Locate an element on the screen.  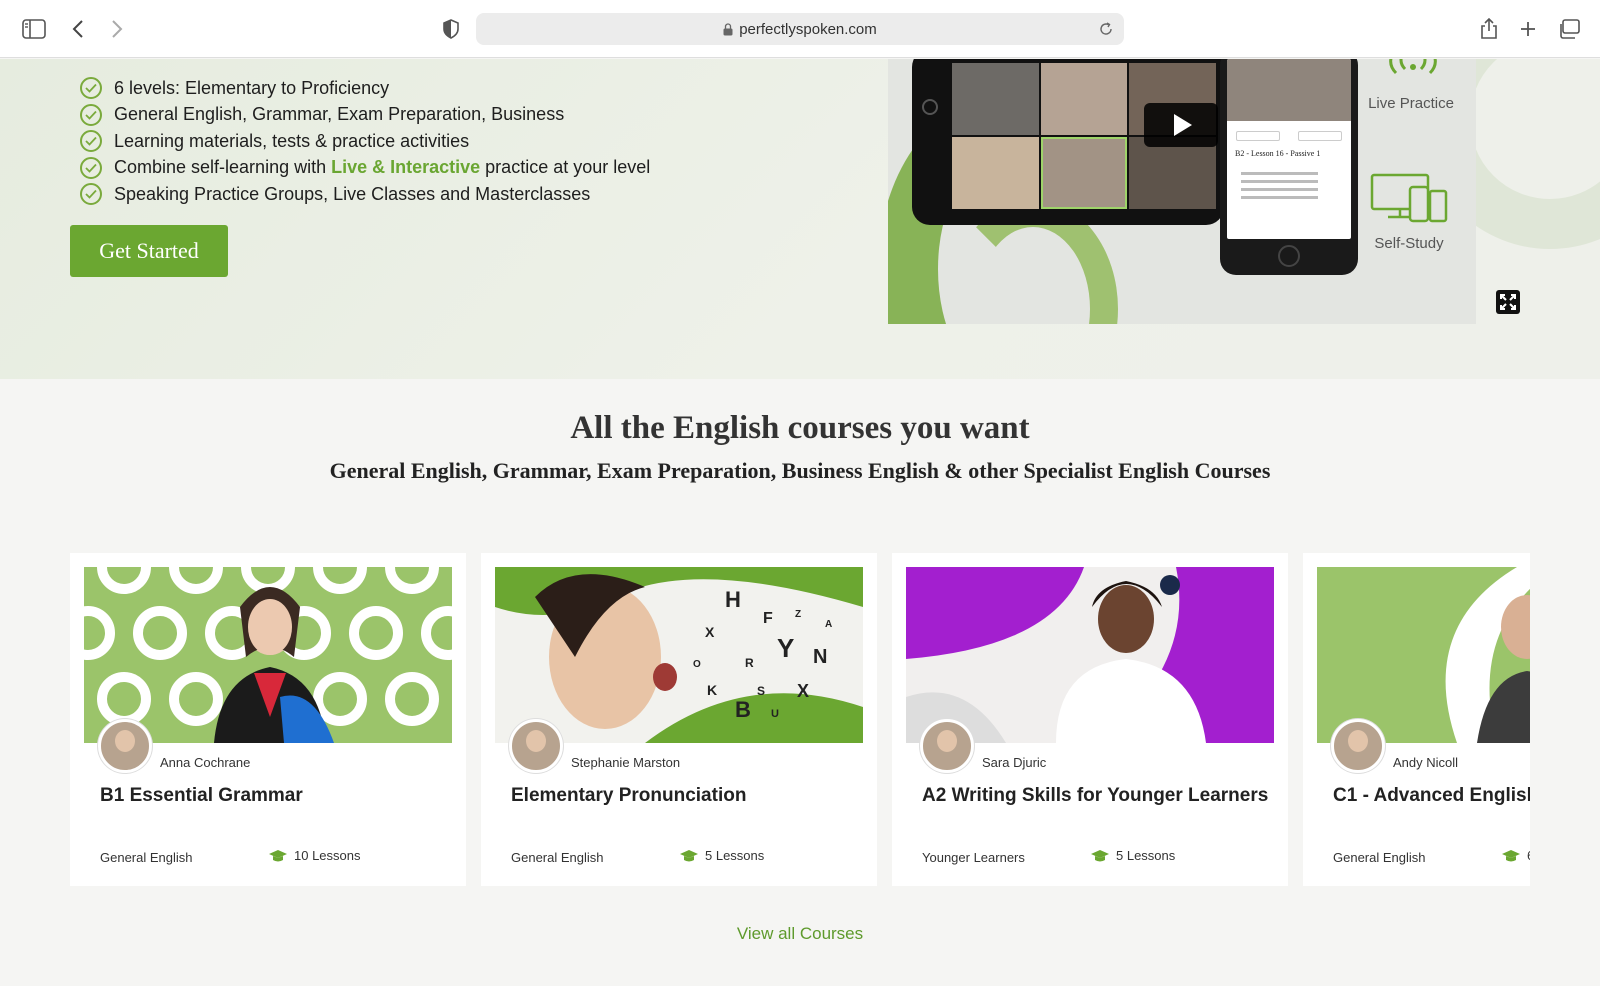
courses-heading: All the English courses you want is located at coordinates (800, 428).